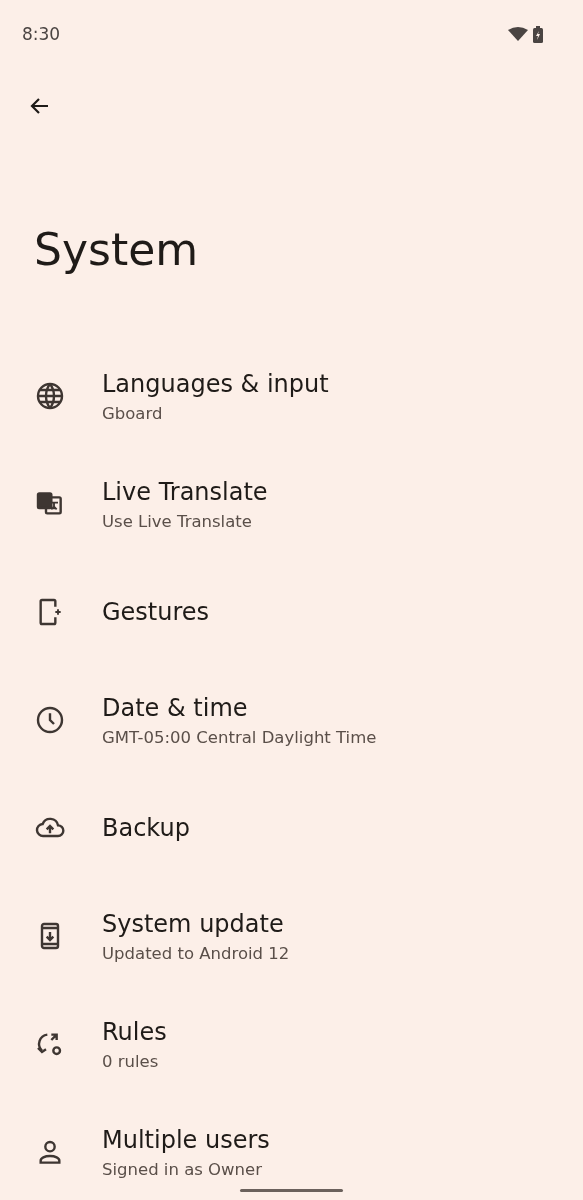 This screenshot has width=583, height=1200. I want to click on settings-item: Multiple users Signed in as Owner, so click(291, 1149).